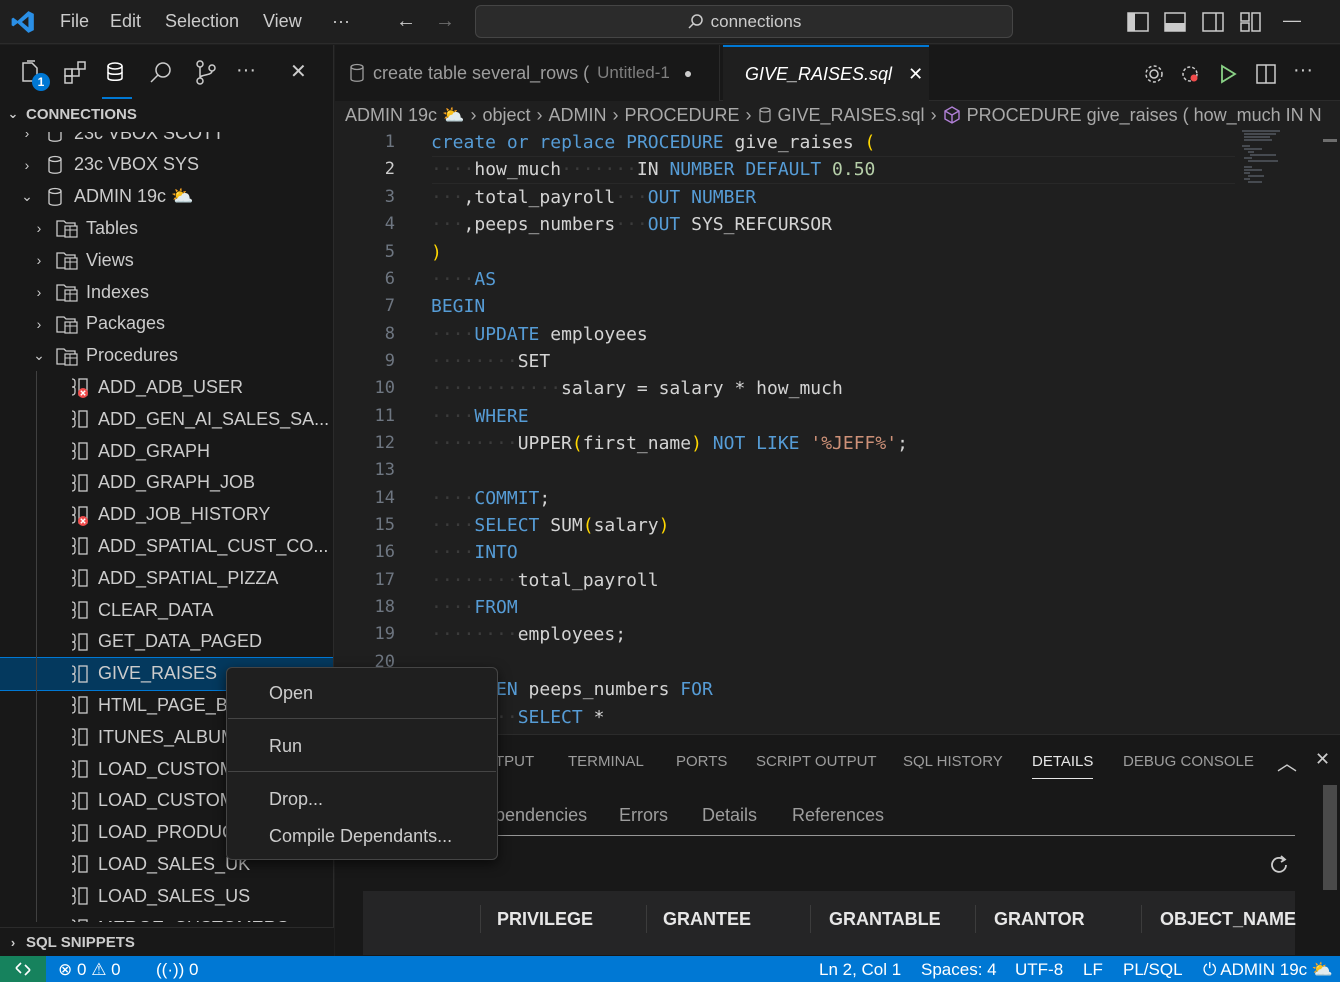  Describe the element at coordinates (506, 115) in the screenshot. I see `breadcrumb-object: object` at that location.